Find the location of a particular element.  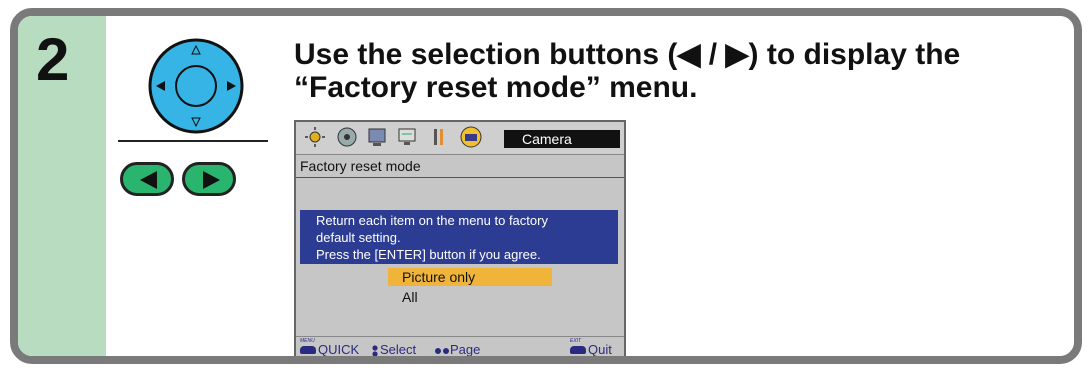

left-arrow-button-icon is located at coordinates (147, 179).